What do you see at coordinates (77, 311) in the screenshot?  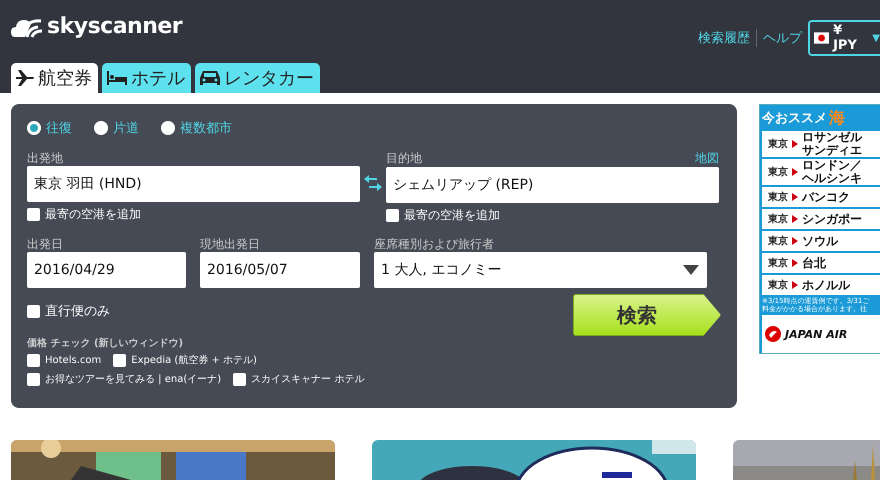 I see `checkbox-label: 直行便のみ` at bounding box center [77, 311].